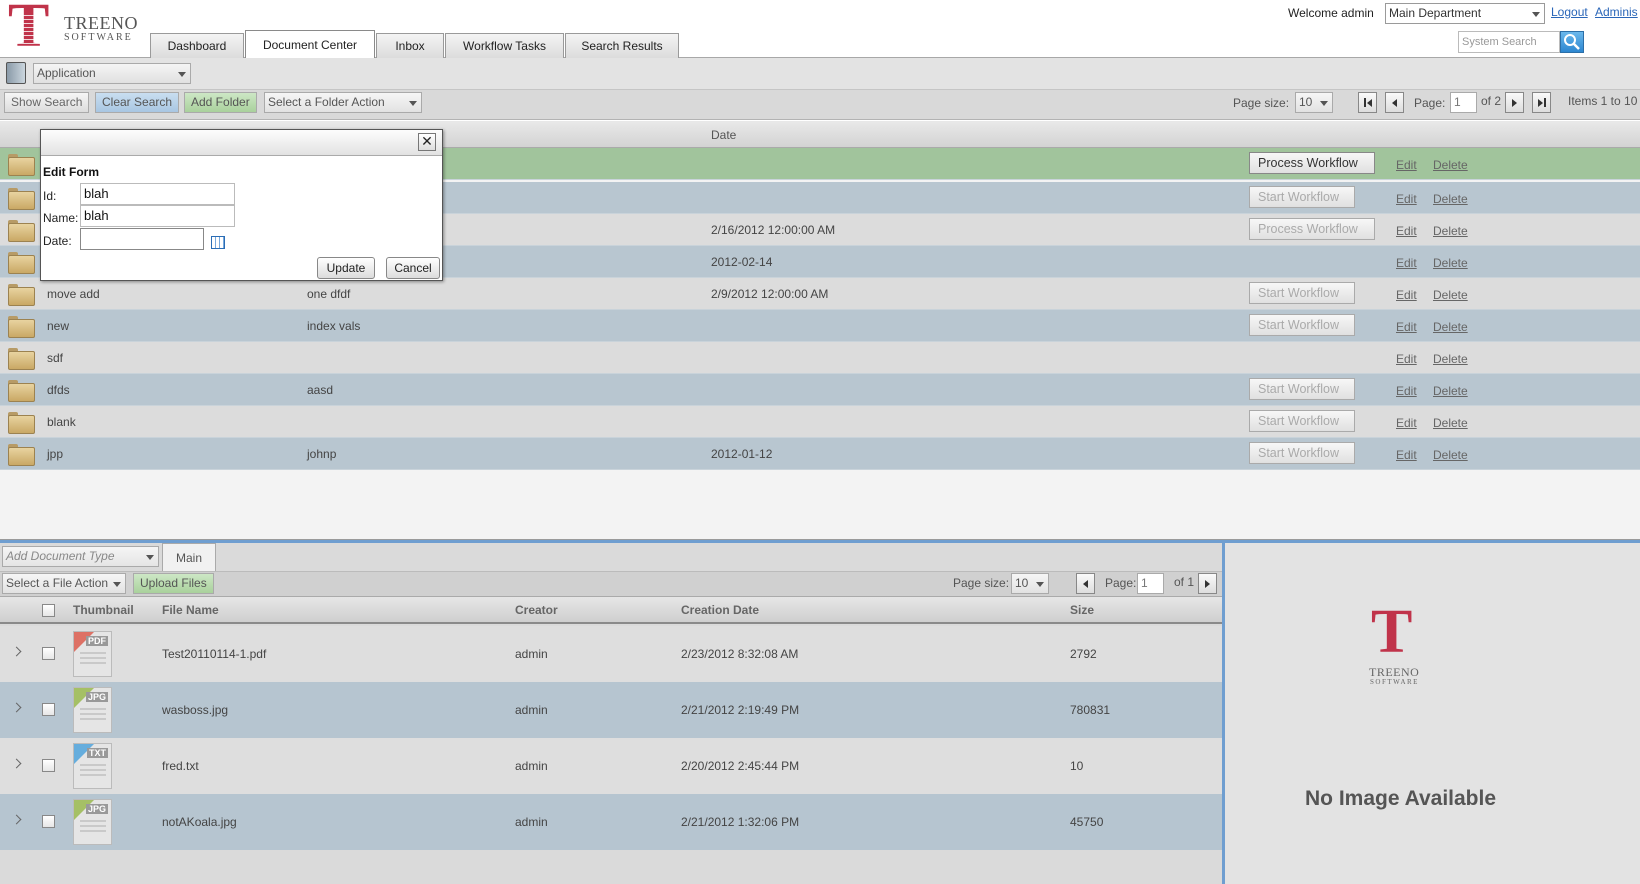 This screenshot has width=1640, height=884. What do you see at coordinates (92, 766) in the screenshot?
I see `file-thumbnail: TXT` at bounding box center [92, 766].